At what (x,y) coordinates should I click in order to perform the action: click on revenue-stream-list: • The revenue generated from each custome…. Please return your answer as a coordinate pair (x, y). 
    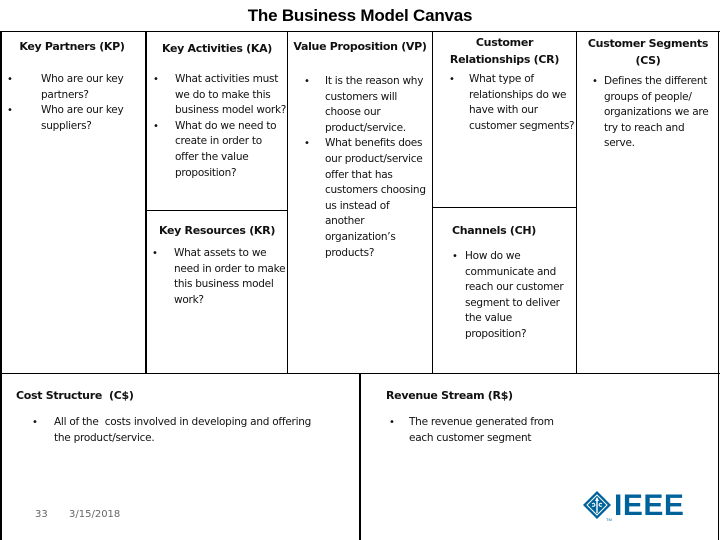
    Looking at the image, I should click on (546, 430).